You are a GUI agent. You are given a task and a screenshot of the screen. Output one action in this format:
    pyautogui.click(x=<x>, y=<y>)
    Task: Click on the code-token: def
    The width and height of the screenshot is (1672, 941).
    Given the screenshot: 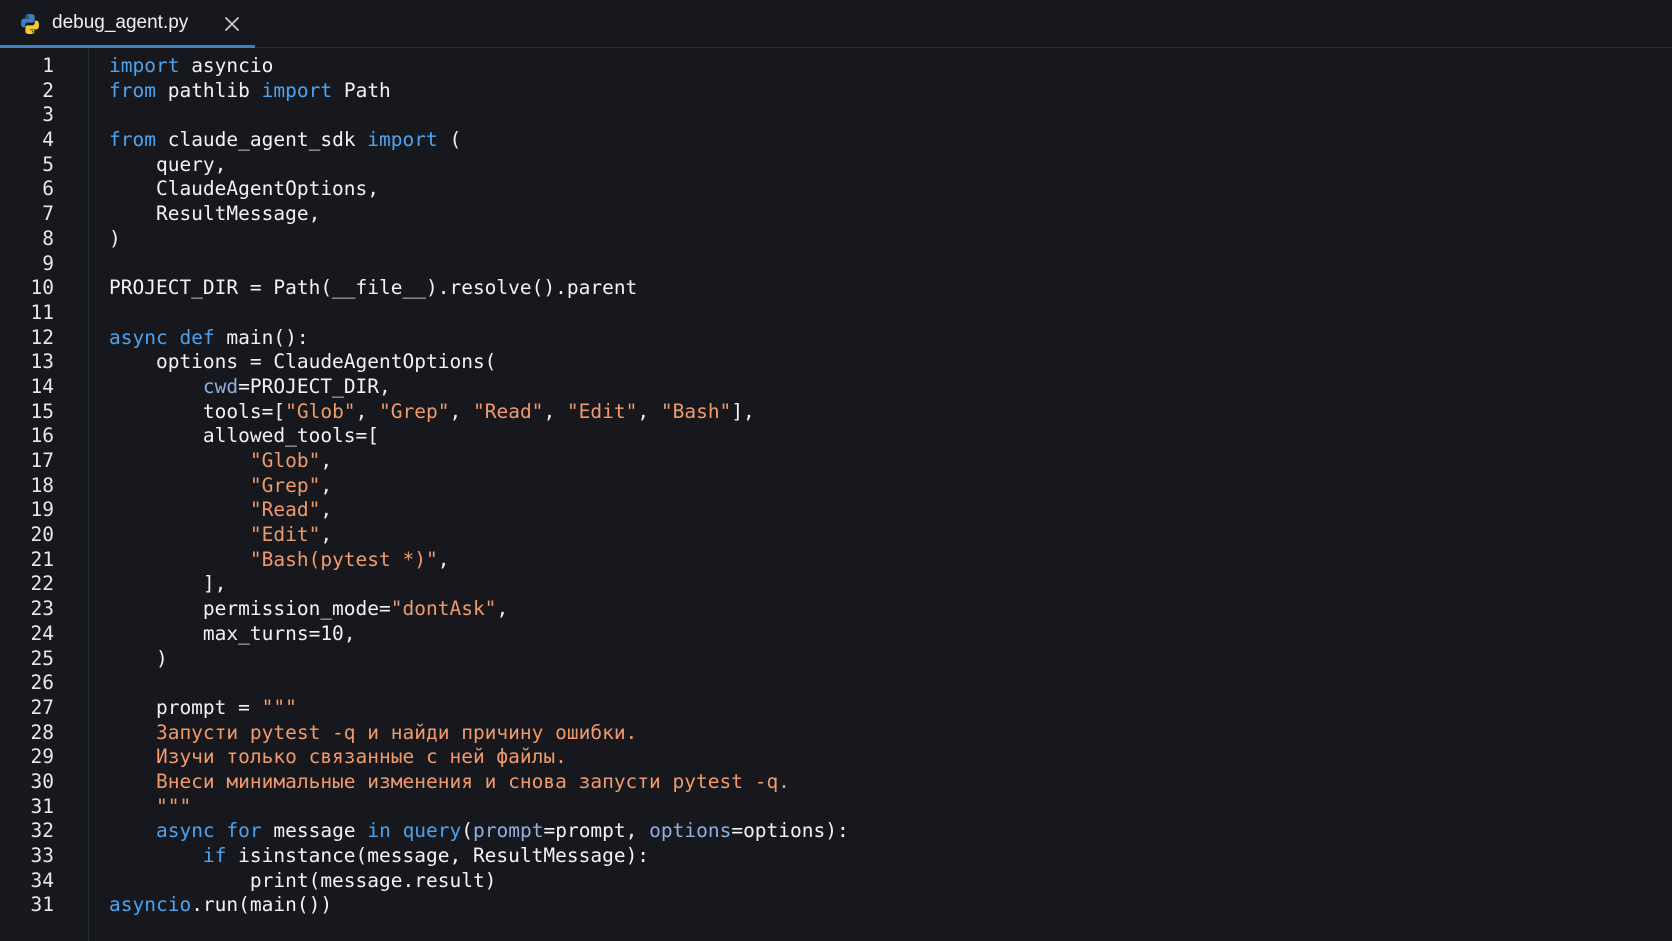 What is the action you would take?
    pyautogui.click(x=197, y=337)
    